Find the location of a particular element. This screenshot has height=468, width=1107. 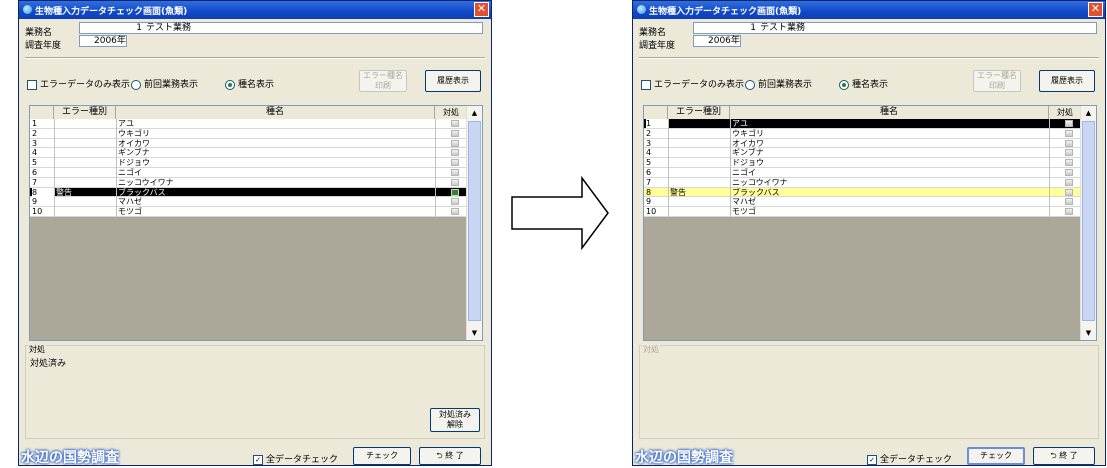

col-taio-header: 対処 is located at coordinates (1065, 112).